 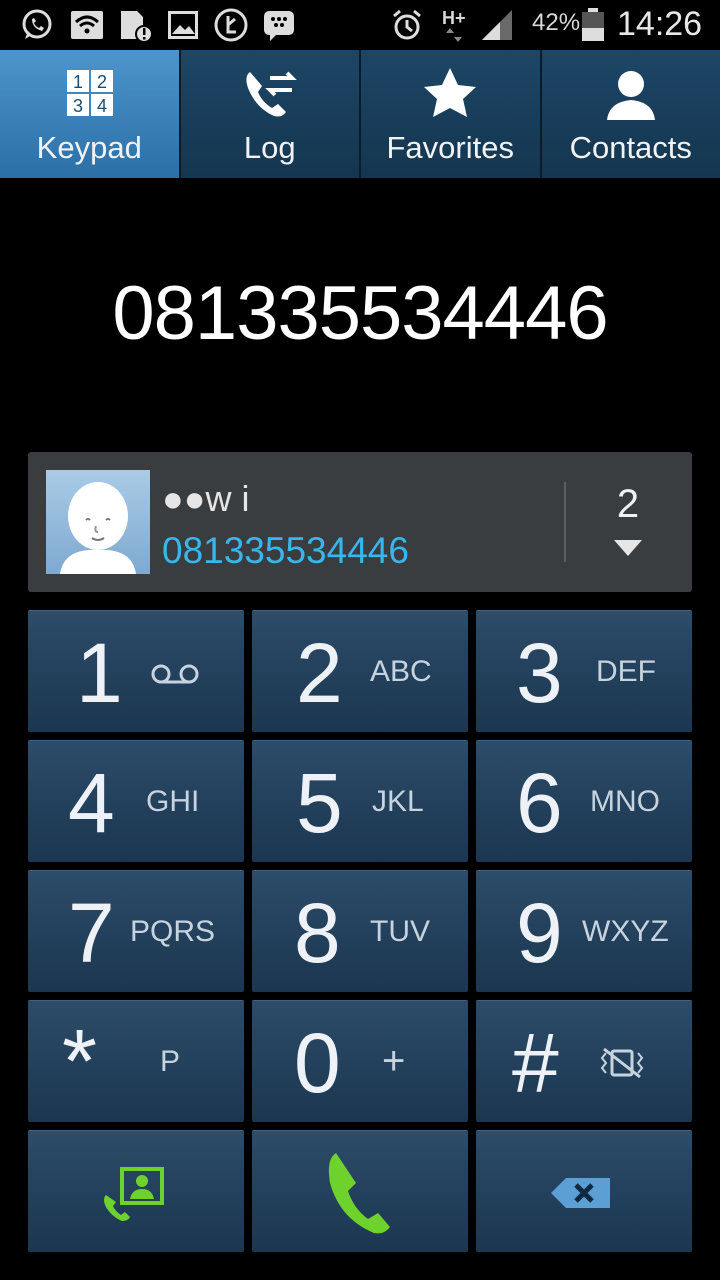 What do you see at coordinates (271, 94) in the screenshot?
I see `call-log-icon` at bounding box center [271, 94].